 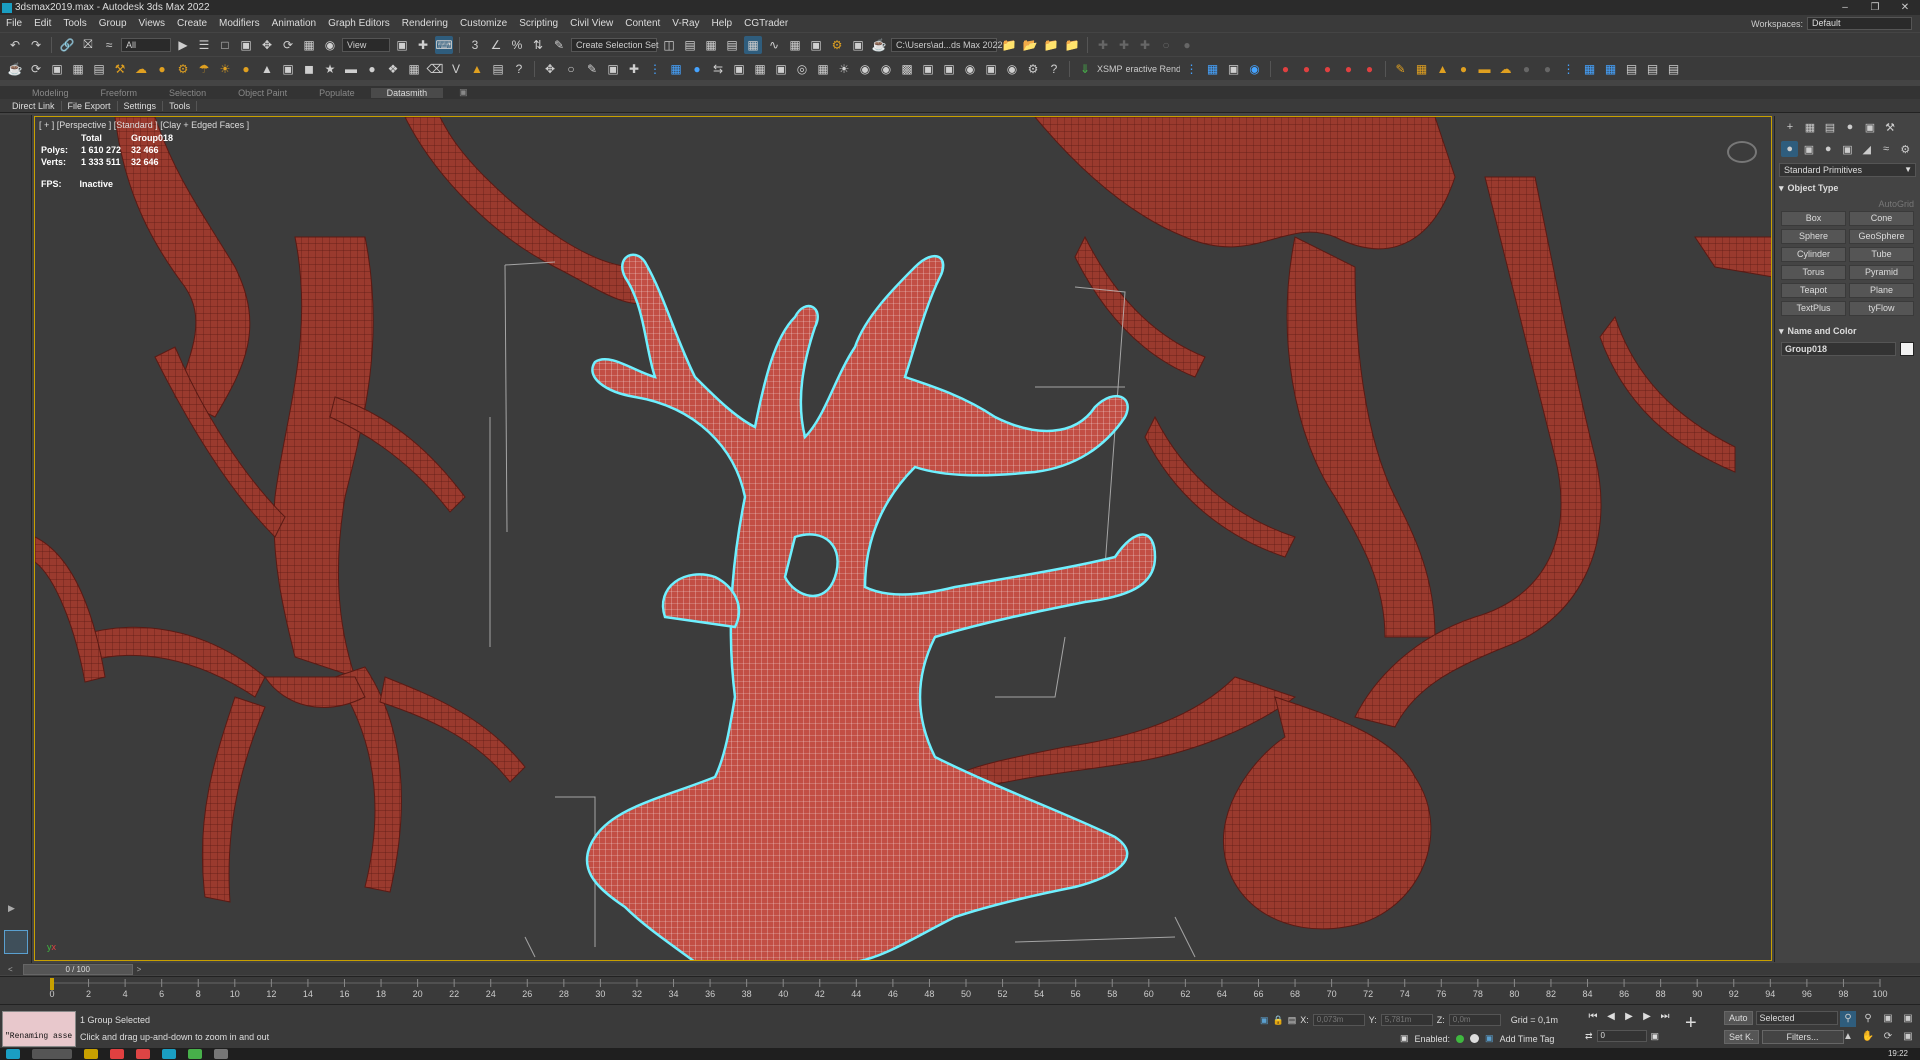 I want to click on geometry-icon: ●, so click(x=1790, y=149).